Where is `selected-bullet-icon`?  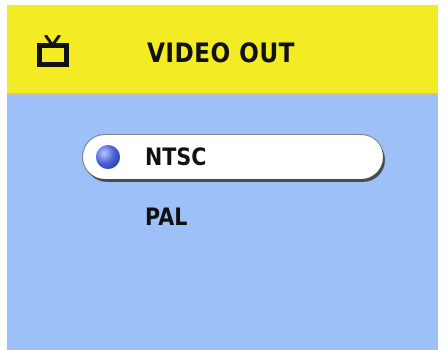 selected-bullet-icon is located at coordinates (108, 157).